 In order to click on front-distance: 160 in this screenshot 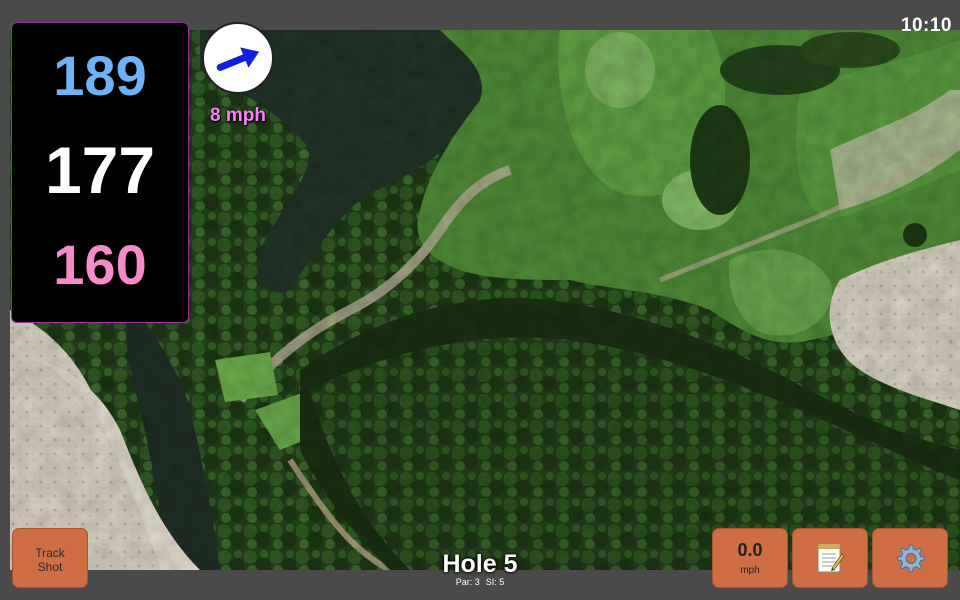, I will do `click(100, 264)`.